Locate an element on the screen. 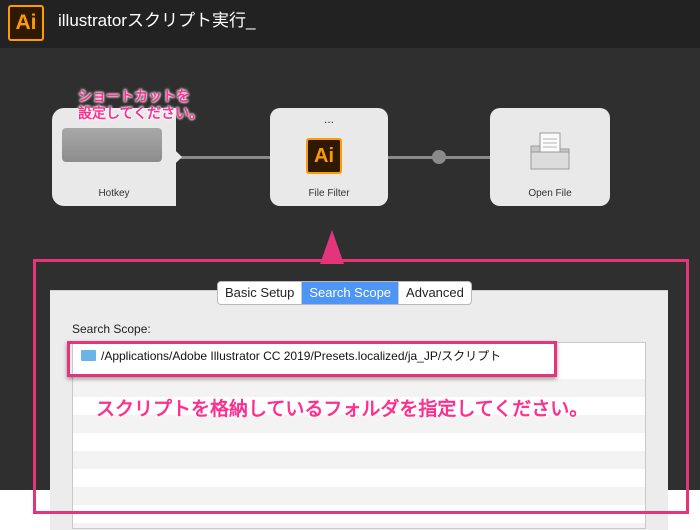 The width and height of the screenshot is (700, 530). file-filter-node: ... Ai File Filter is located at coordinates (329, 157).